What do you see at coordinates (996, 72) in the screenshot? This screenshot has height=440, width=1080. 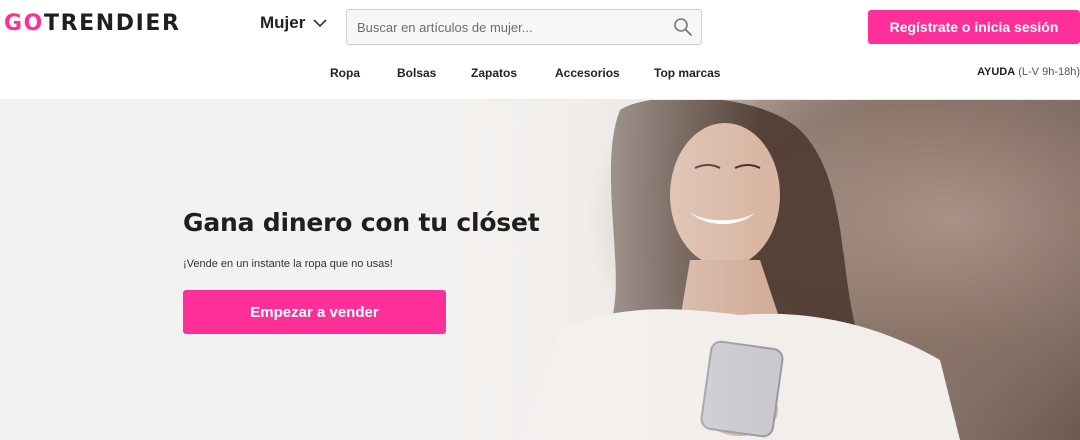 I see `help-label: AYUDA` at bounding box center [996, 72].